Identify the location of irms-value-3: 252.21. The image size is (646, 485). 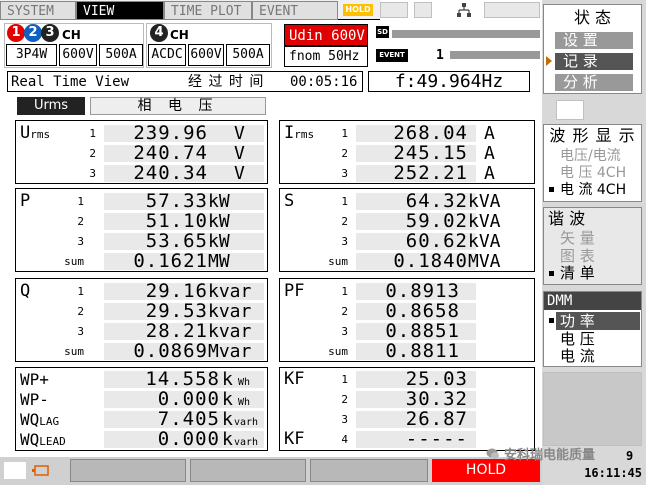
(430, 173).